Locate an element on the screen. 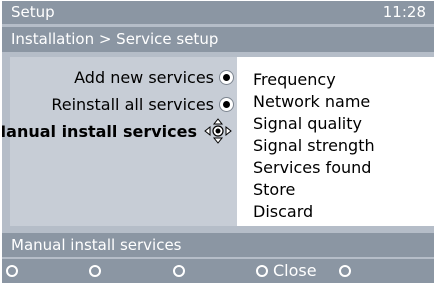  white-key-icon is located at coordinates (345, 271).